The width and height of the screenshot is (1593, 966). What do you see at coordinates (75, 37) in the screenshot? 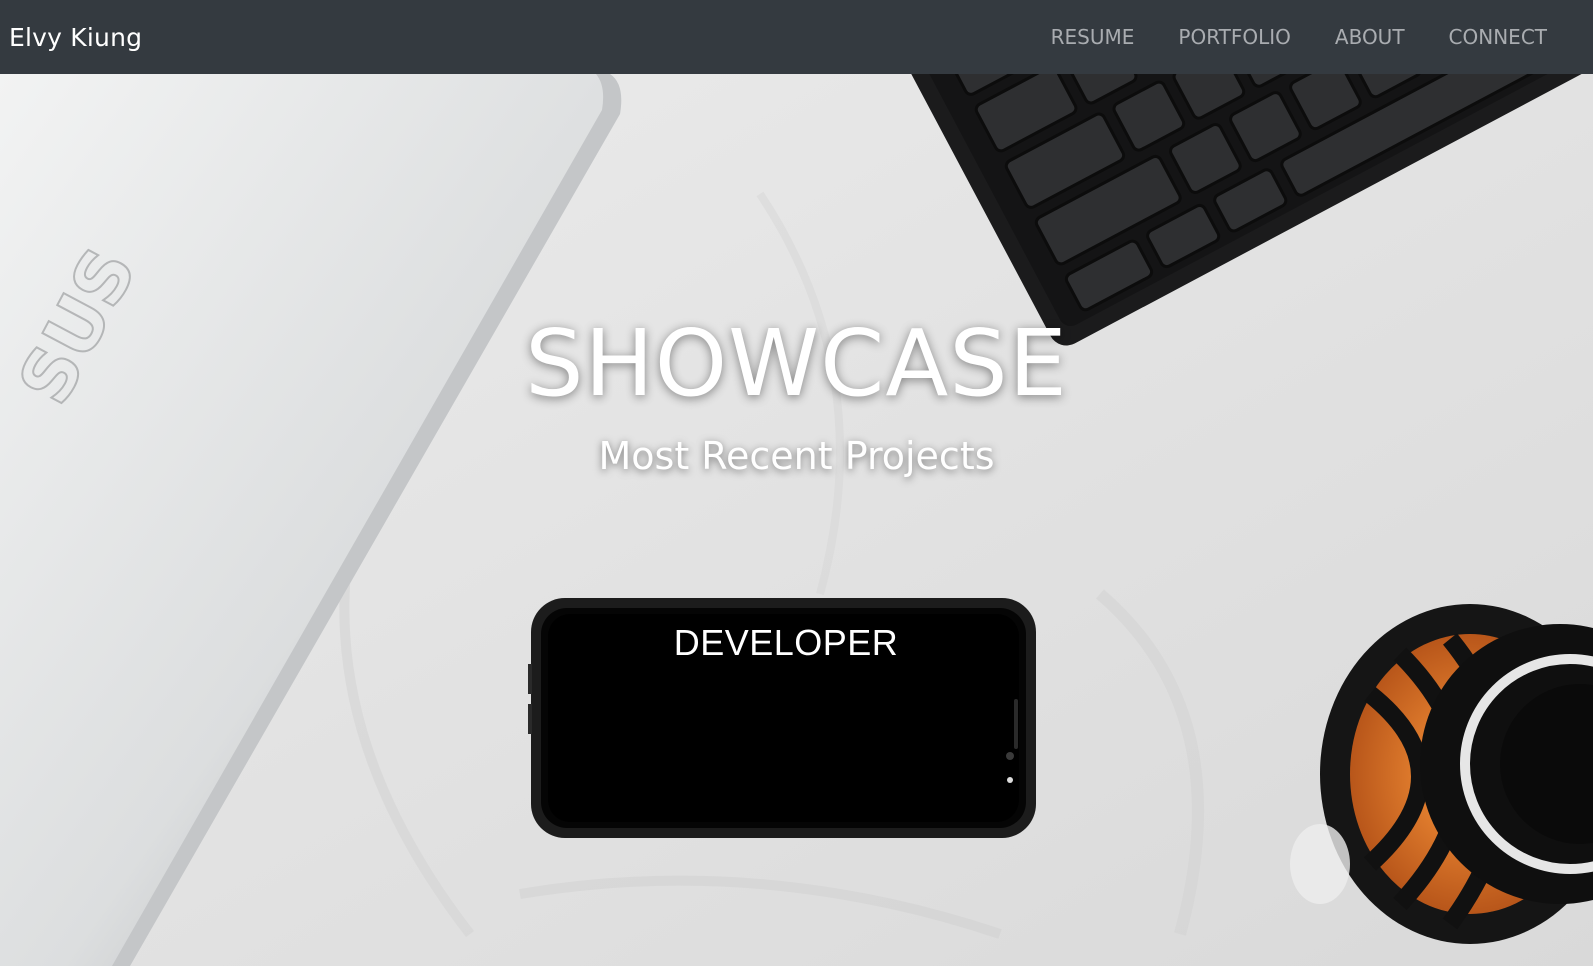
I see `brand-link: Elvy Kiung` at bounding box center [75, 37].